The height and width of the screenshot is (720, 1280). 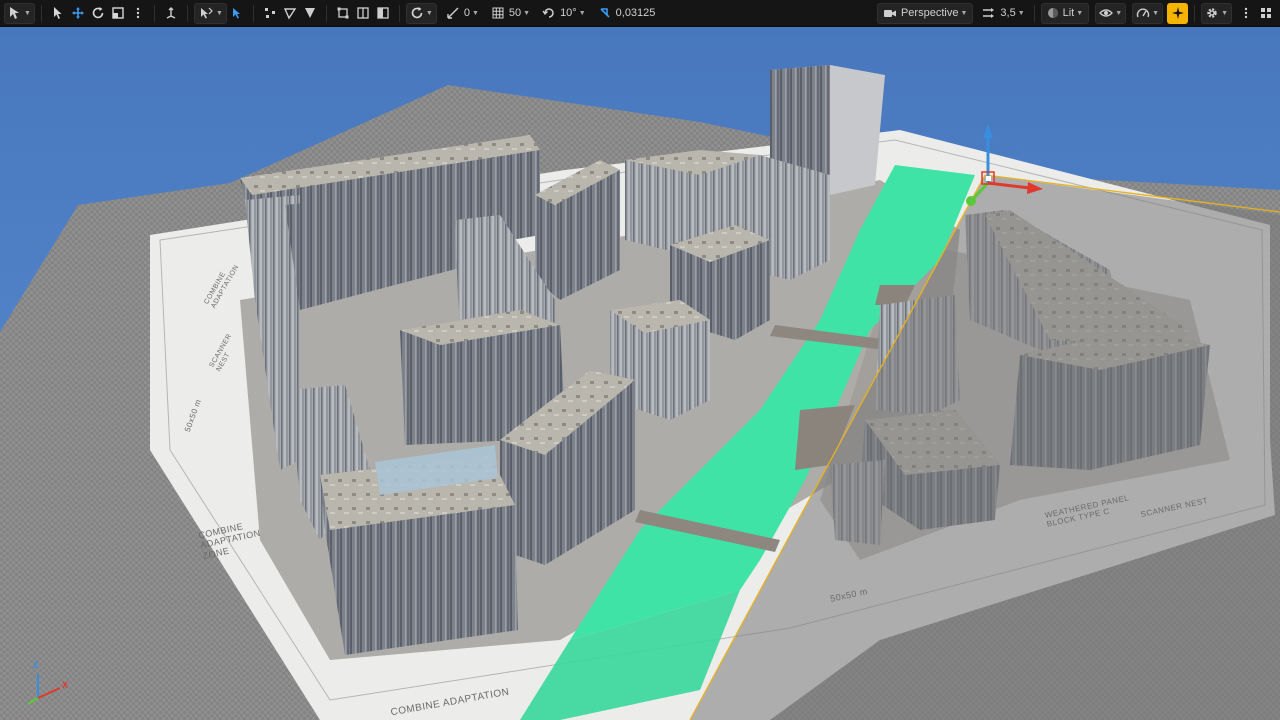 I want to click on view-group: Perspective ▼ 3,5 ▼ Lit ▼ ▼ ▼ ▼, so click(x=1076, y=13).